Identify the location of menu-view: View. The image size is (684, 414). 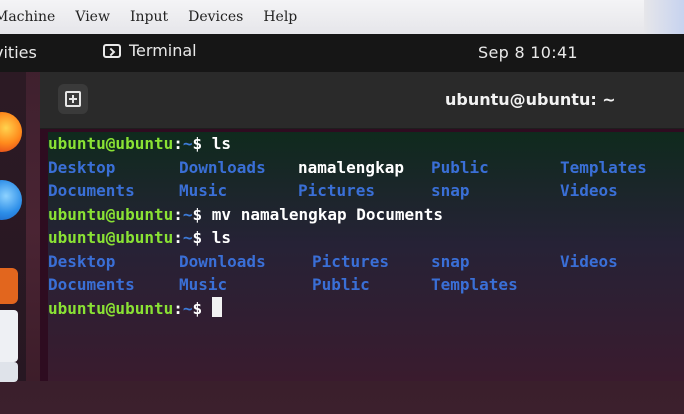
(92, 17).